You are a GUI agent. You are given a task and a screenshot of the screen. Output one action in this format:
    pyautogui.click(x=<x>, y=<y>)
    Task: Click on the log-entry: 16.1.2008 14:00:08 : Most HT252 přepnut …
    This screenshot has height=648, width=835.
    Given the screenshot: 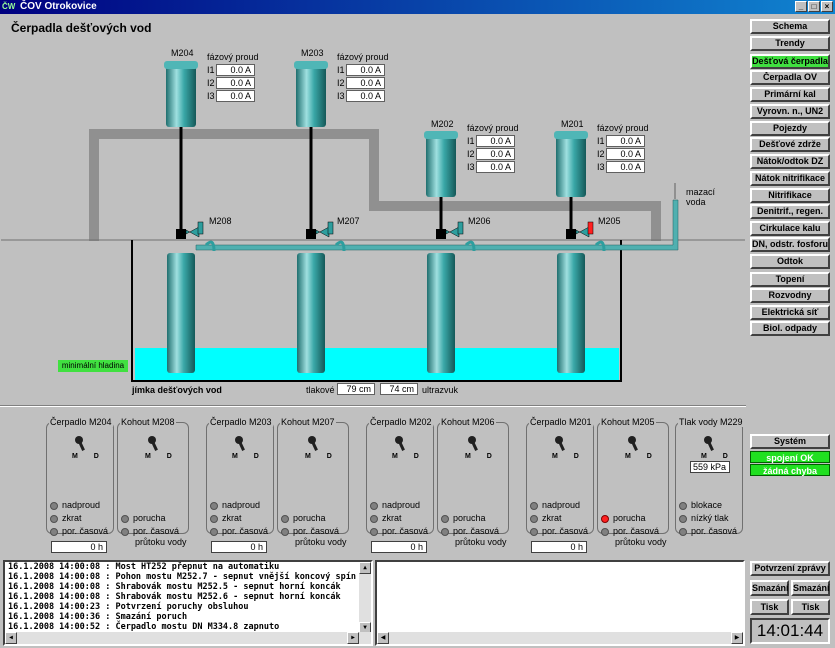 What is the action you would take?
    pyautogui.click(x=188, y=567)
    